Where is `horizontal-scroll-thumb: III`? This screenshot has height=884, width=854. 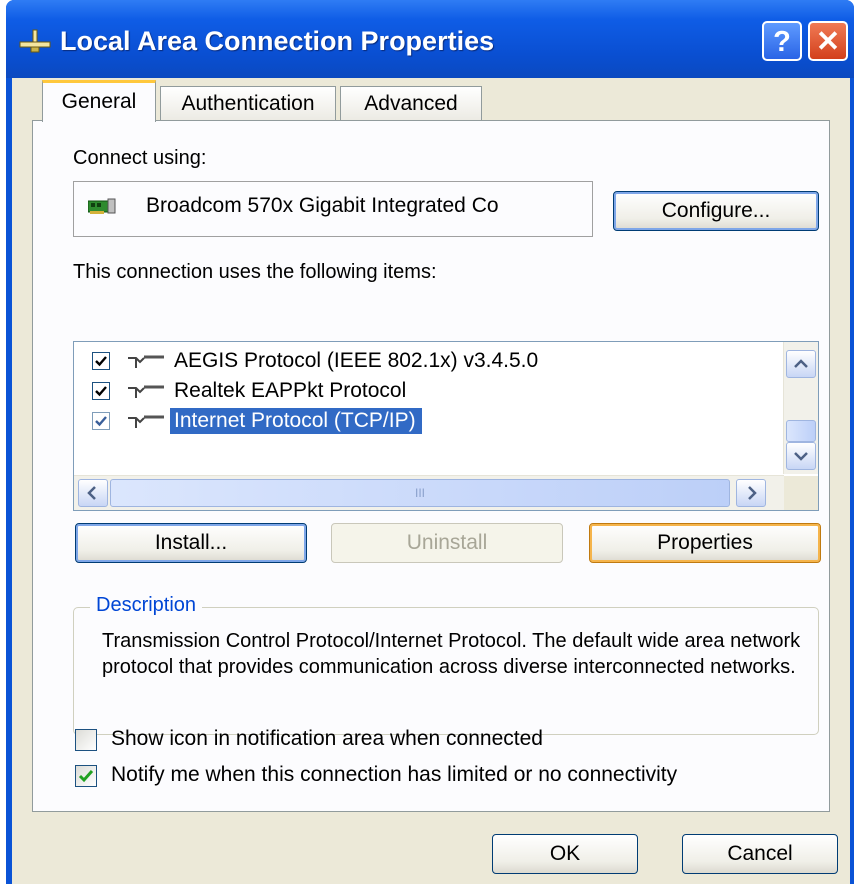
horizontal-scroll-thumb: III is located at coordinates (420, 493).